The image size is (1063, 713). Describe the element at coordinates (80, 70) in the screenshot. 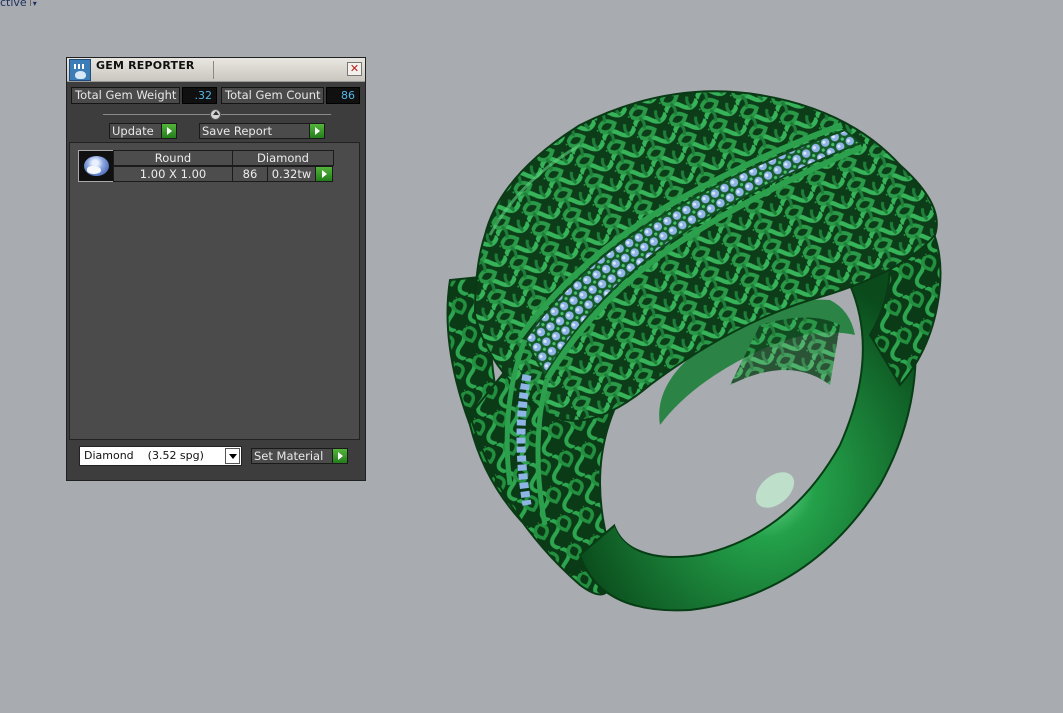

I see `gem-reporter-app-icon` at that location.